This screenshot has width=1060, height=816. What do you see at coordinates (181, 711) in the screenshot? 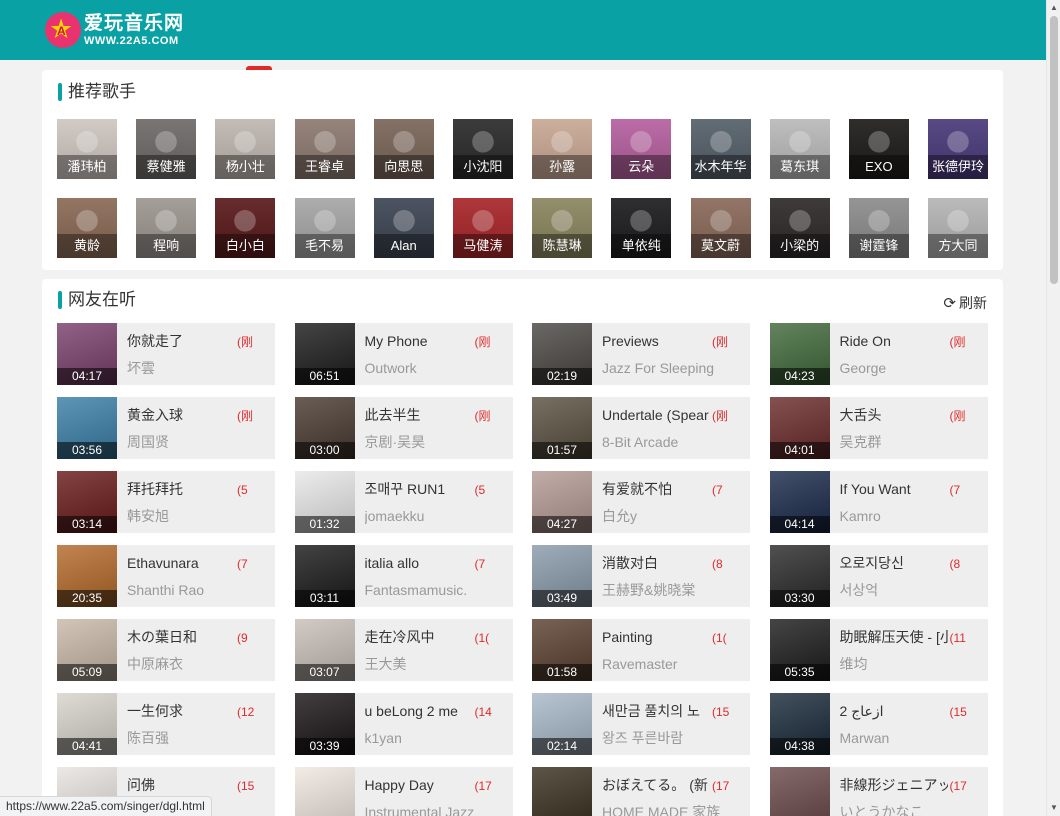
I see `song-title: 一生何求` at bounding box center [181, 711].